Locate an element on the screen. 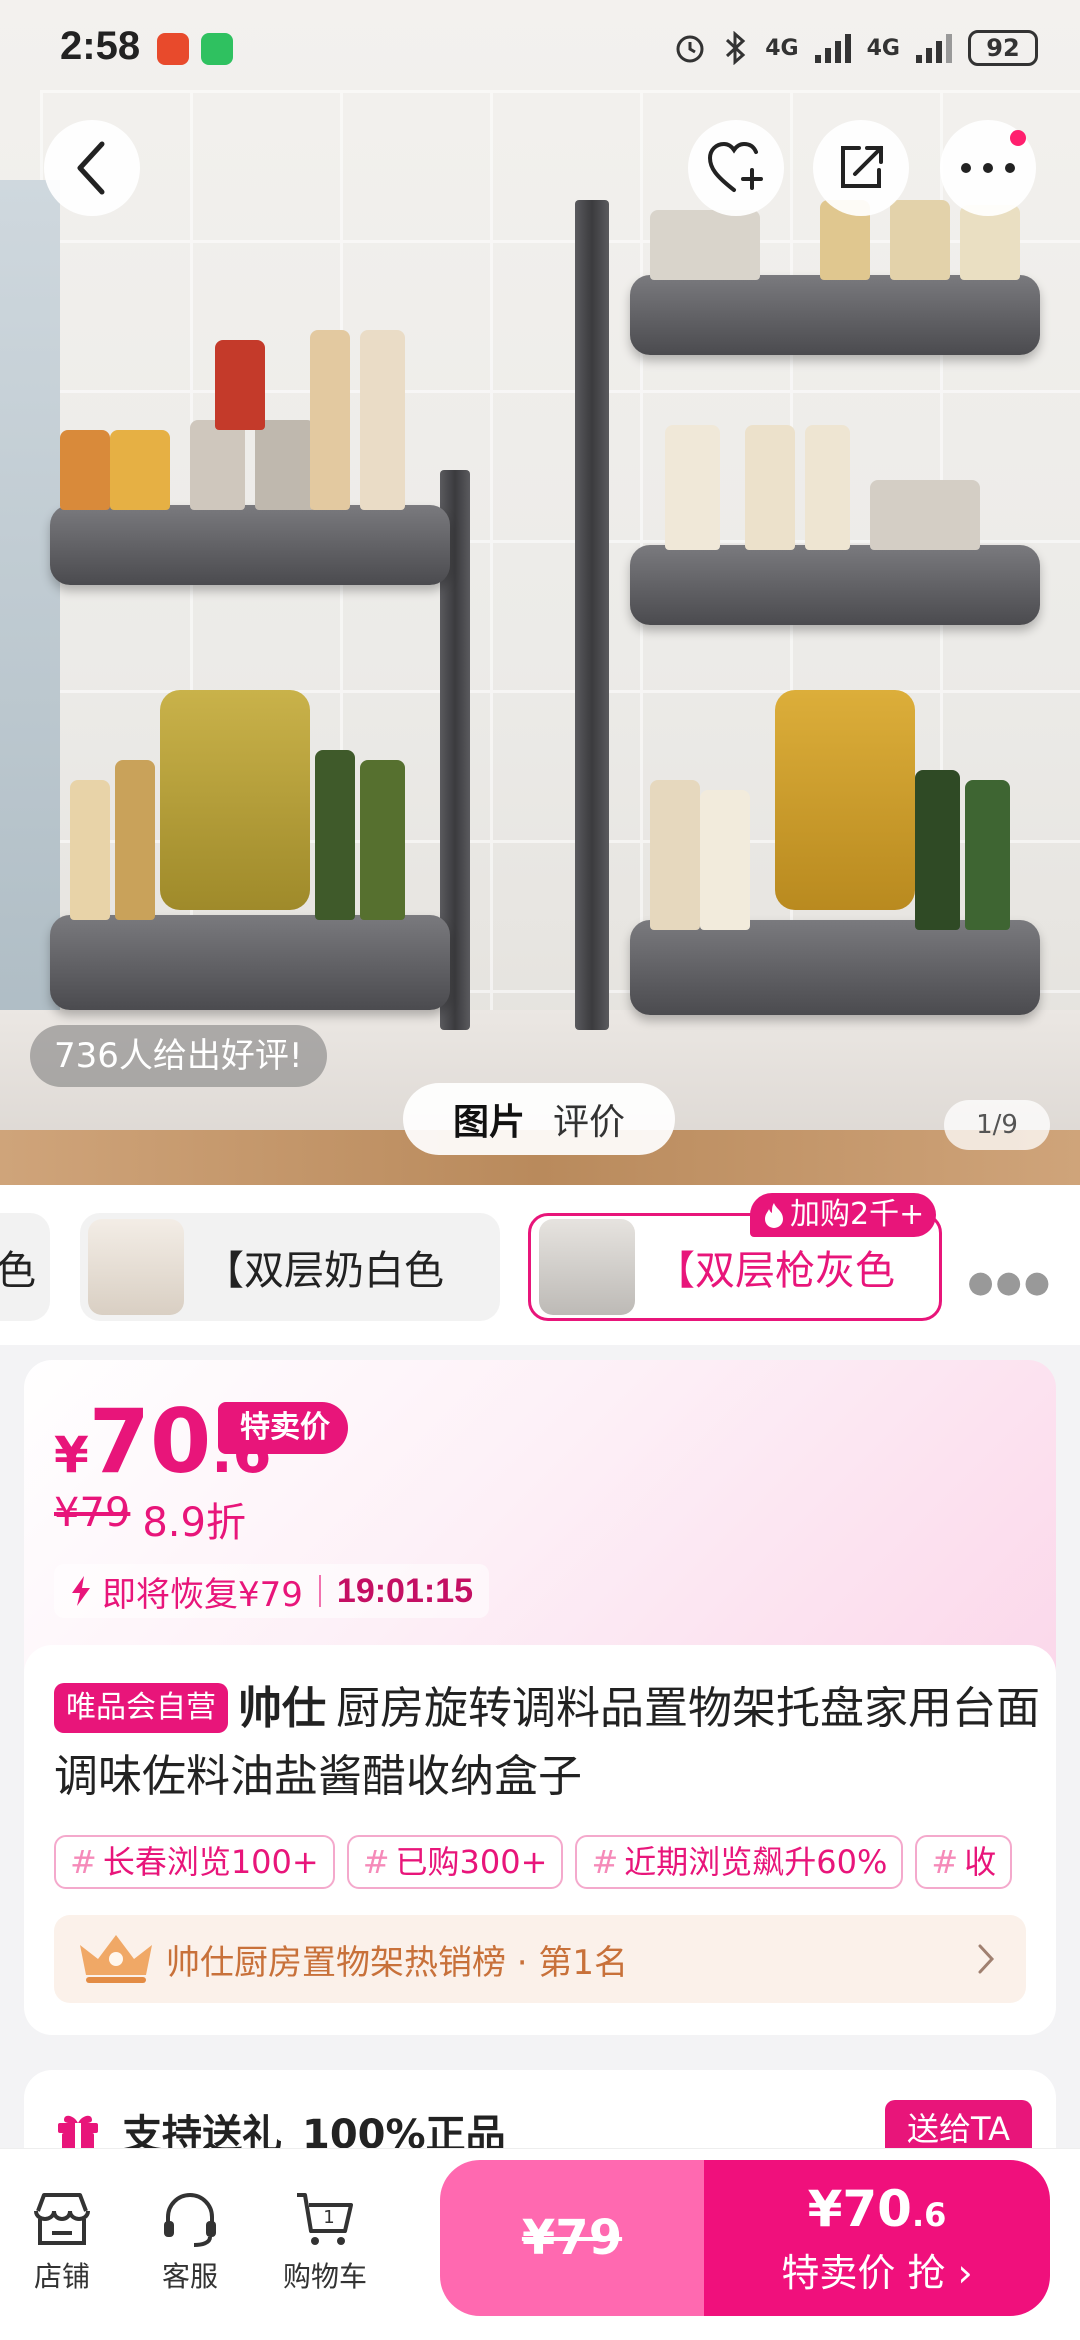 The width and height of the screenshot is (1080, 2340). tag: # 近期浏览飙升60% is located at coordinates (739, 1862).